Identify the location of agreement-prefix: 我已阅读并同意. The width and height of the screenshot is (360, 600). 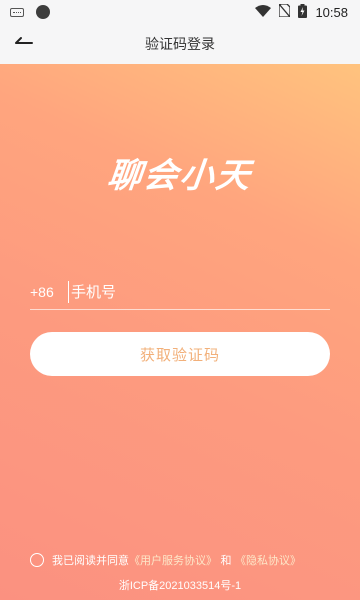
(90, 560).